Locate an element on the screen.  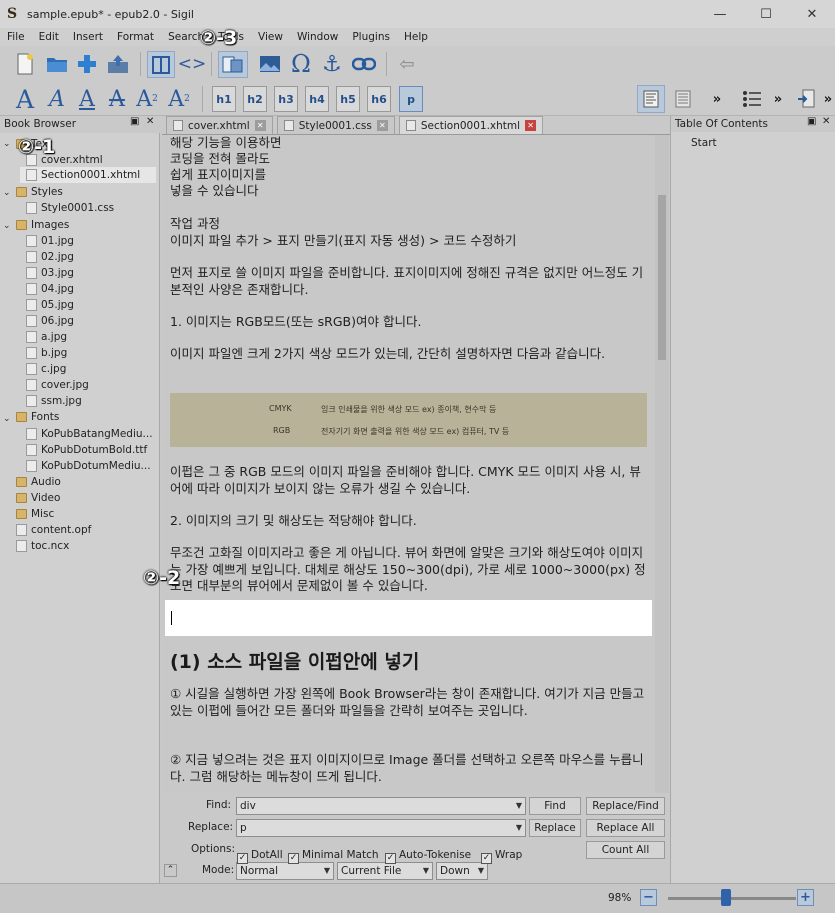
toolbar-overflow-icon-3: » is located at coordinates (828, 99).